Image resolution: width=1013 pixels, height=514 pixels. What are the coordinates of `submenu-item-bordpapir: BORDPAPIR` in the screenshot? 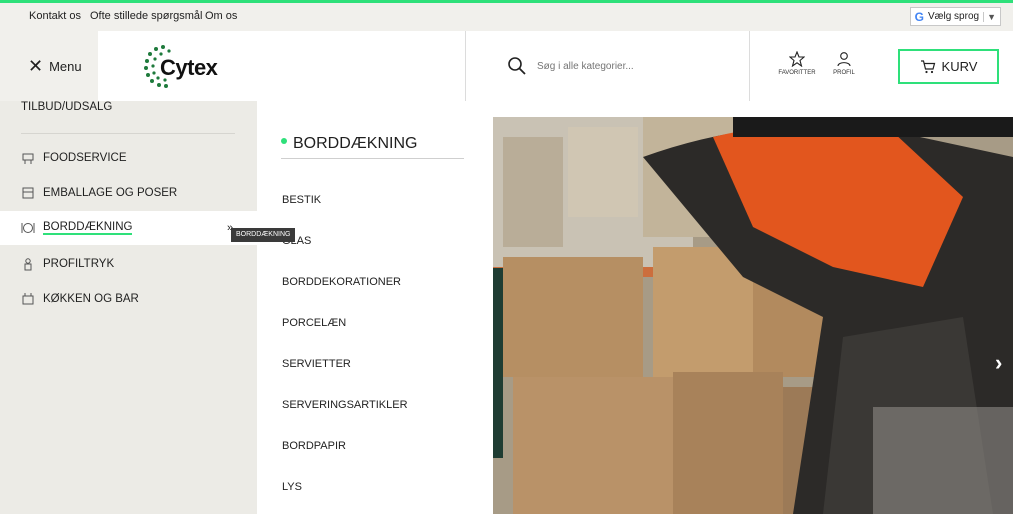 It's located at (314, 446).